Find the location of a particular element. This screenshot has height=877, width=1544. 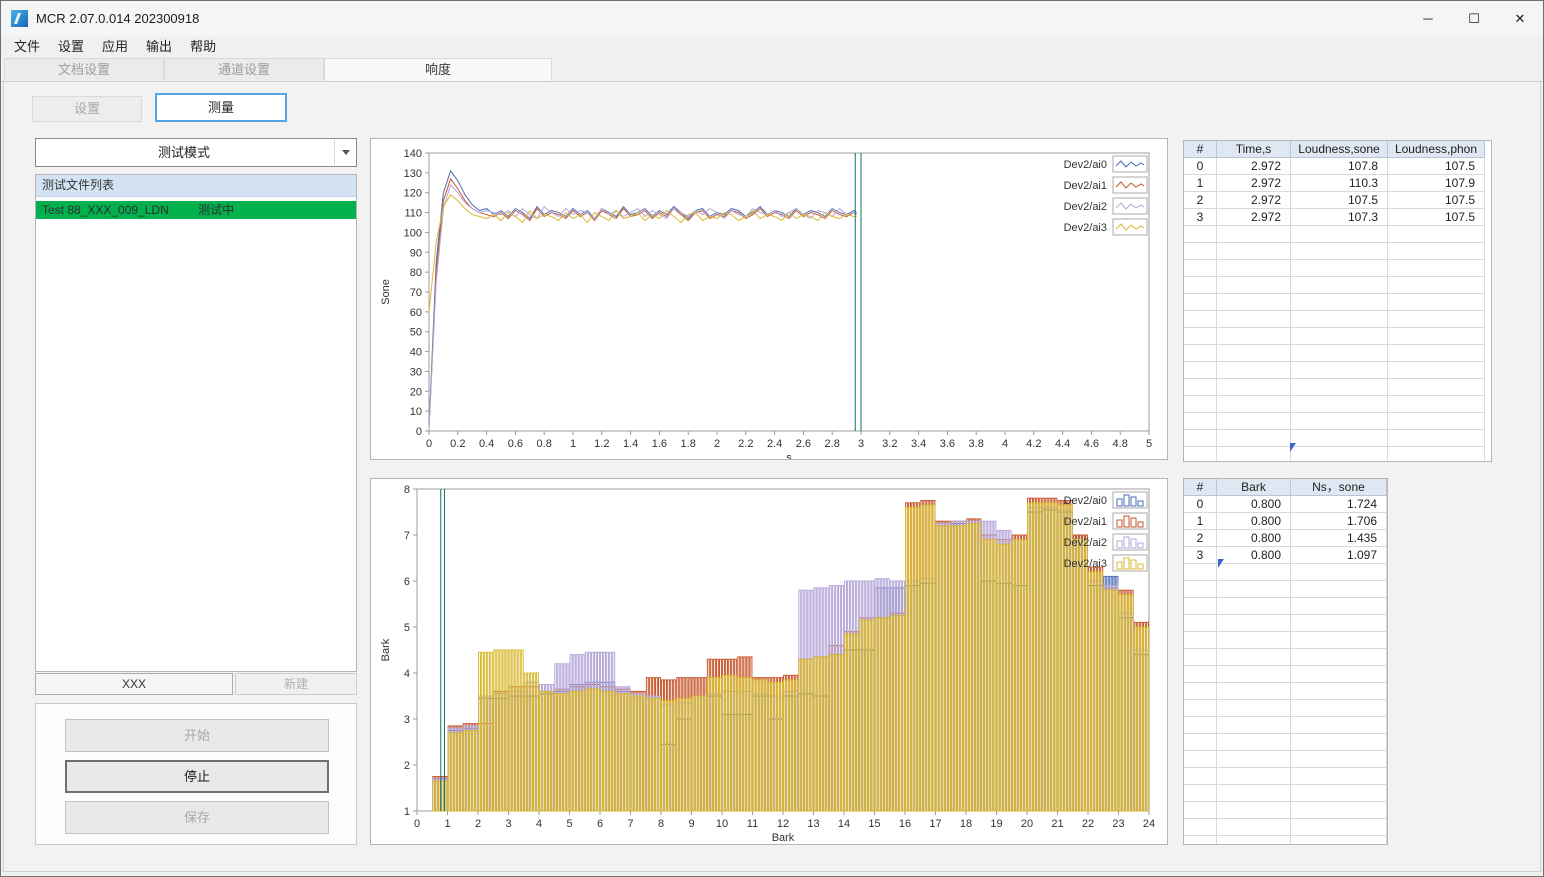

svg-text: 1.8 is located at coordinates (688, 444).